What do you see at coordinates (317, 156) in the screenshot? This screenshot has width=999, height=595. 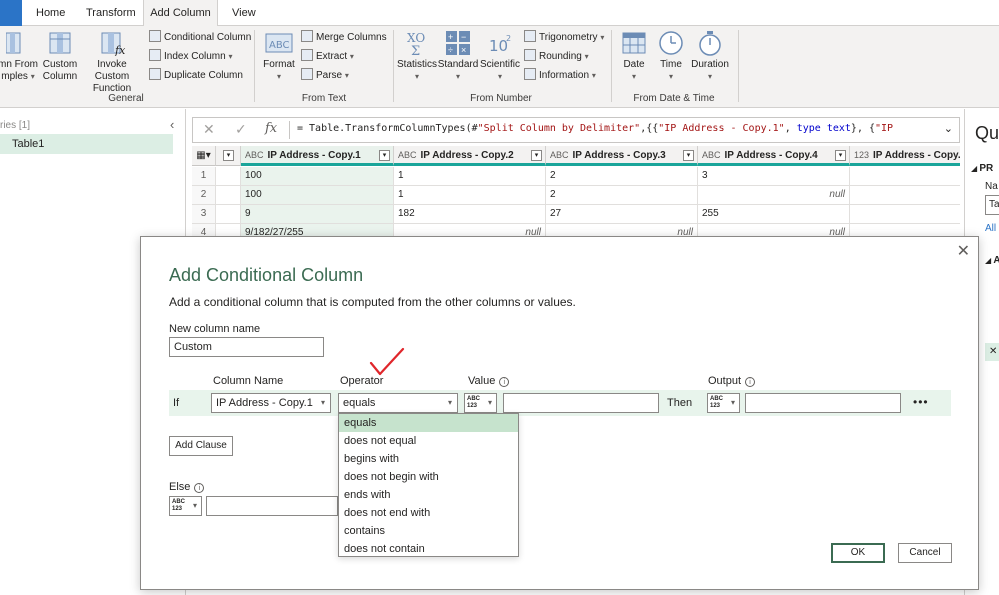 I see `column-header-ip-copy-1: ABC IP Address - Copy.1 ▾` at bounding box center [317, 156].